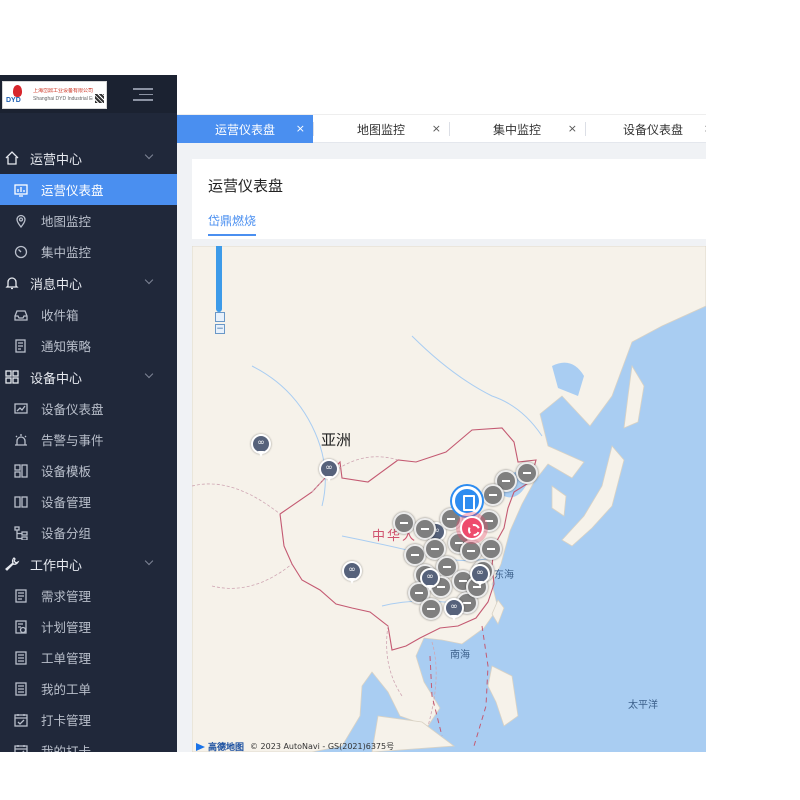  Describe the element at coordinates (21, 439) in the screenshot. I see `alarm-icon` at that location.